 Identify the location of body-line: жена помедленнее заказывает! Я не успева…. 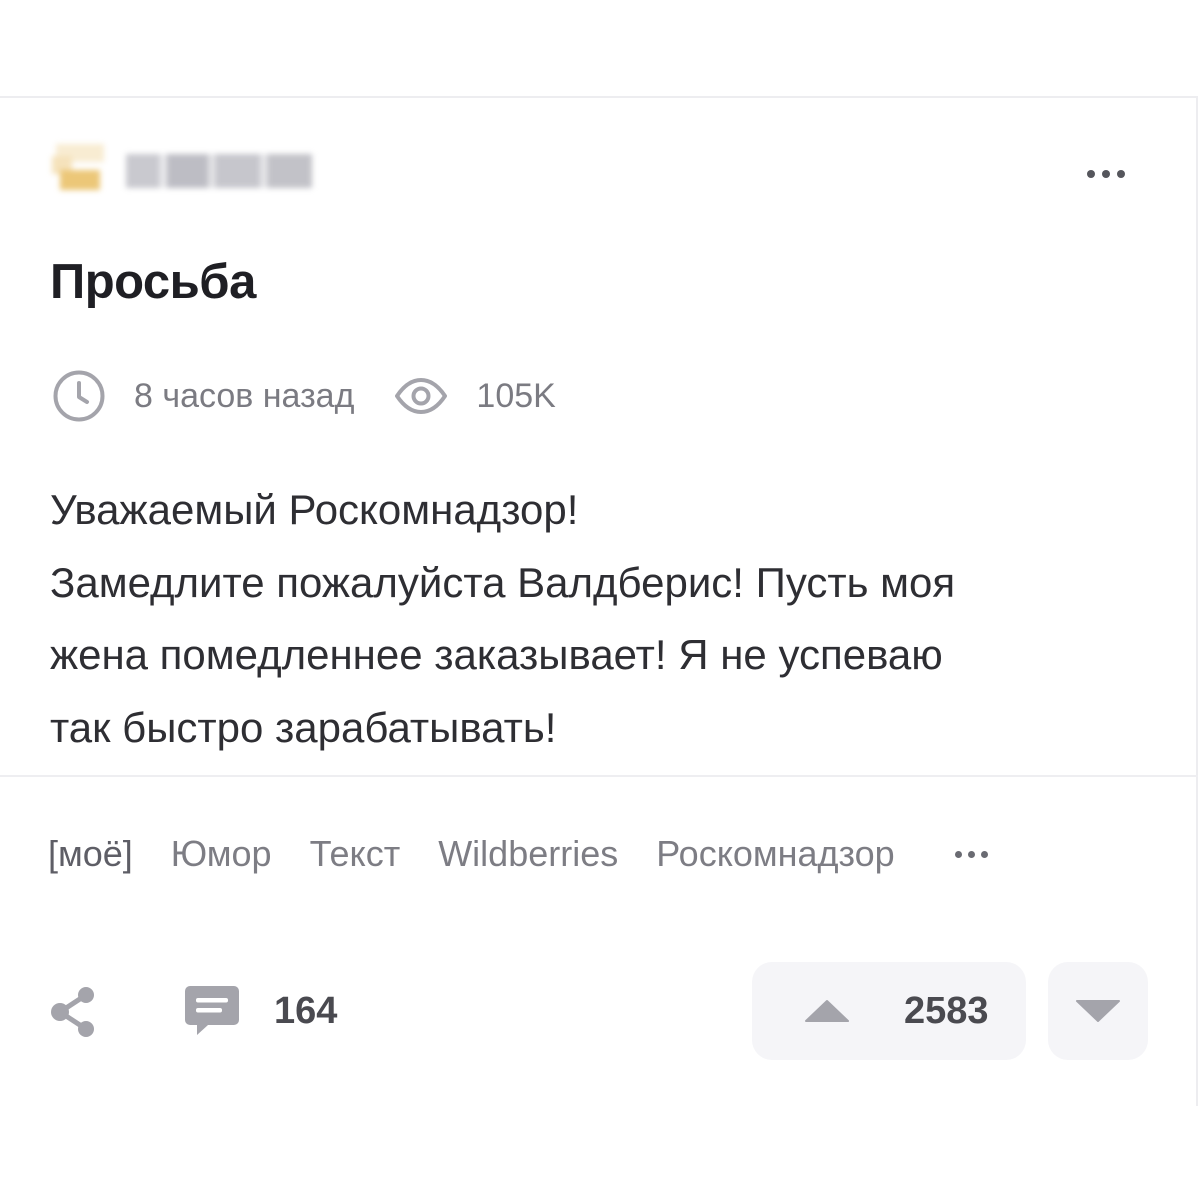
(496, 654).